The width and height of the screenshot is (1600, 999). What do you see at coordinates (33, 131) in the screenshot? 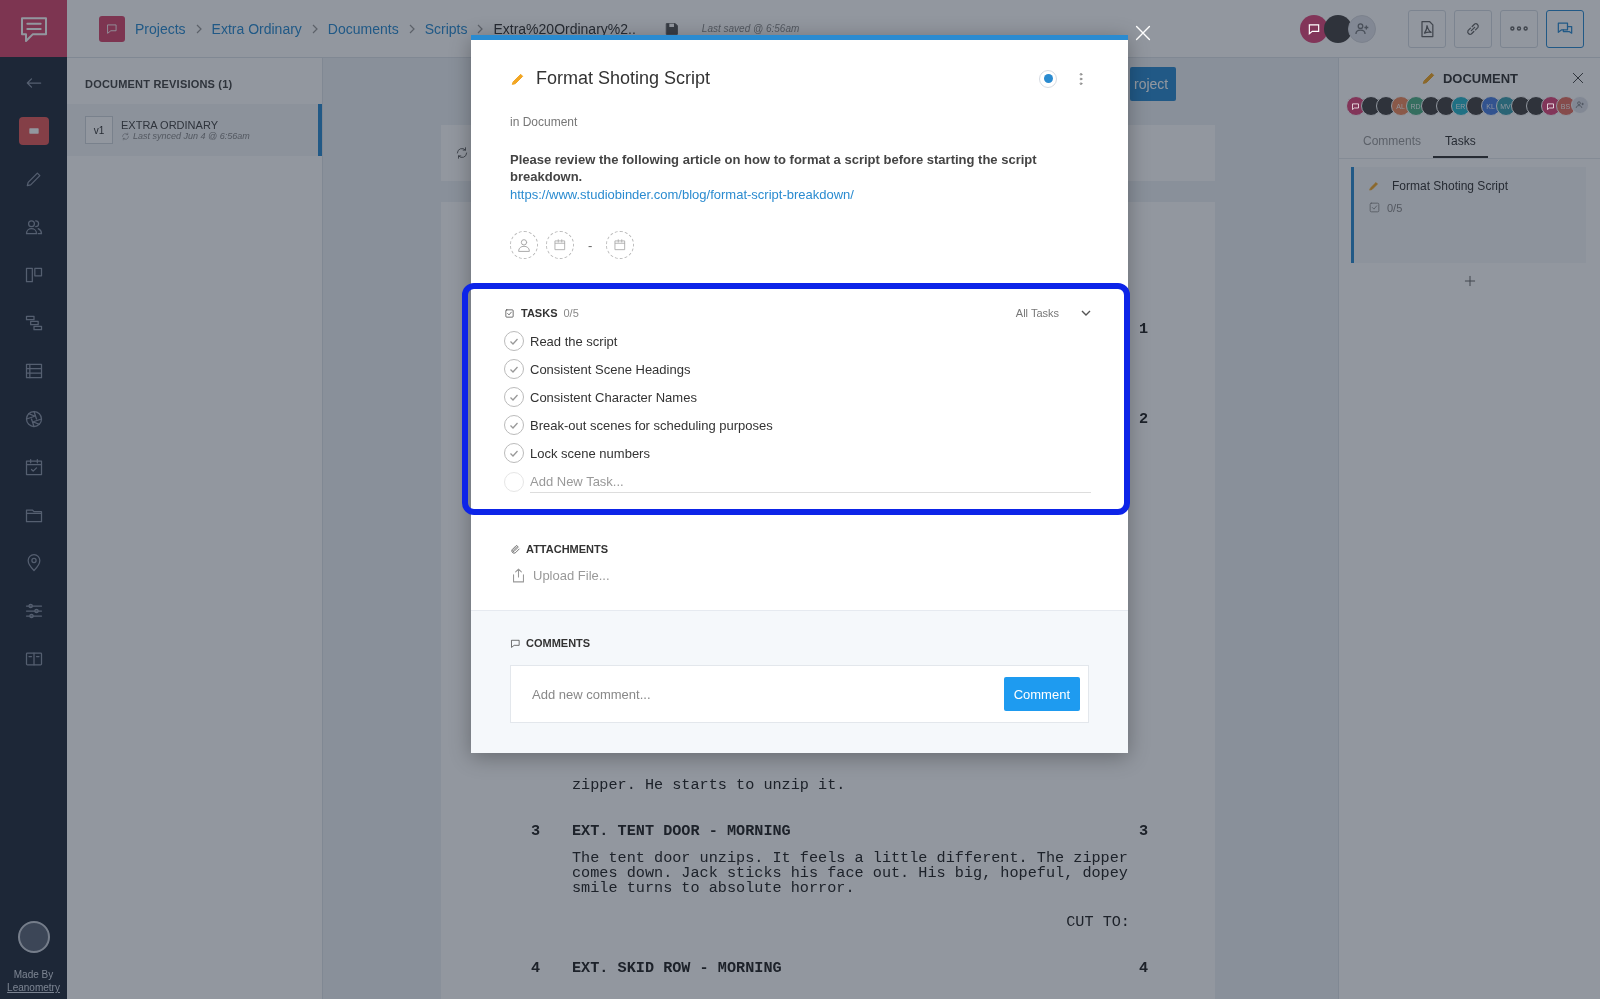
I see `nav-button` at bounding box center [33, 131].